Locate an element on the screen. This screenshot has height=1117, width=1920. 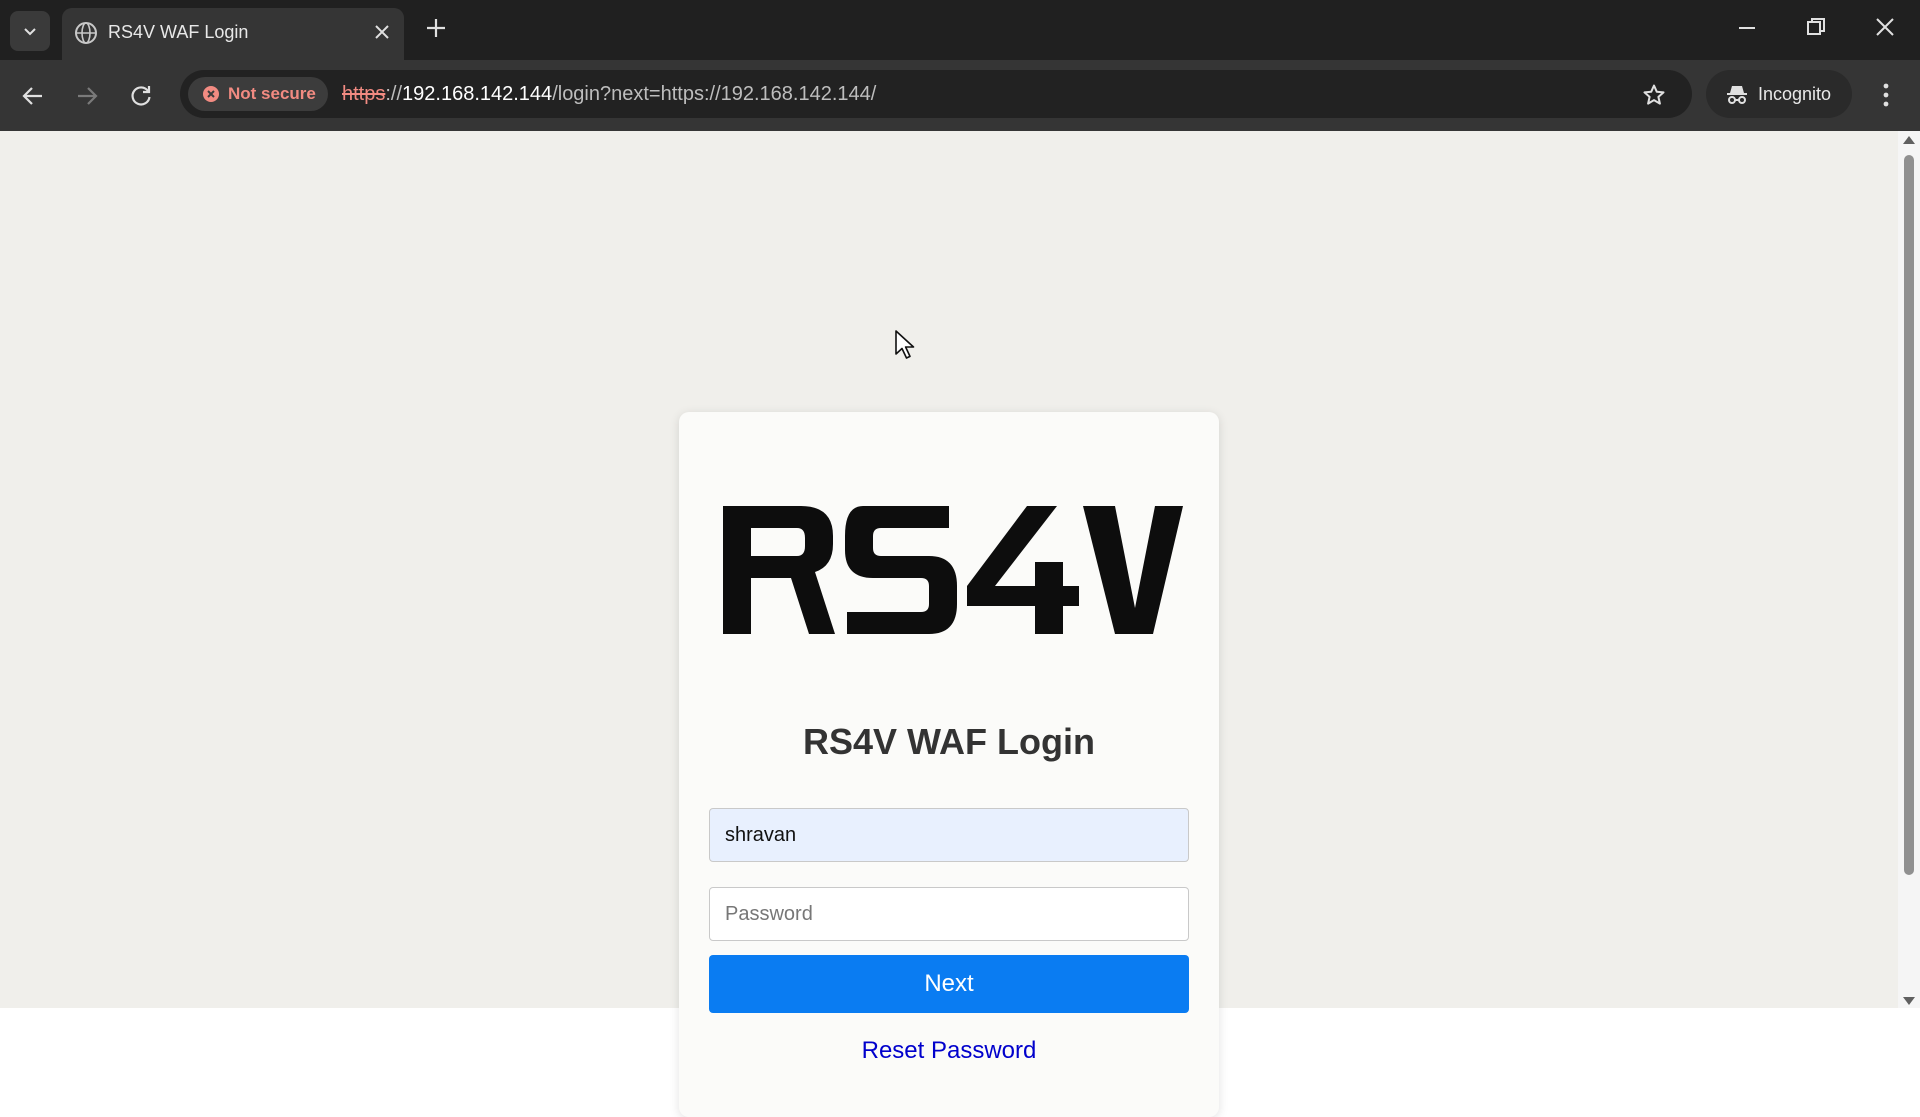
back-arrow-icon is located at coordinates (33, 96).